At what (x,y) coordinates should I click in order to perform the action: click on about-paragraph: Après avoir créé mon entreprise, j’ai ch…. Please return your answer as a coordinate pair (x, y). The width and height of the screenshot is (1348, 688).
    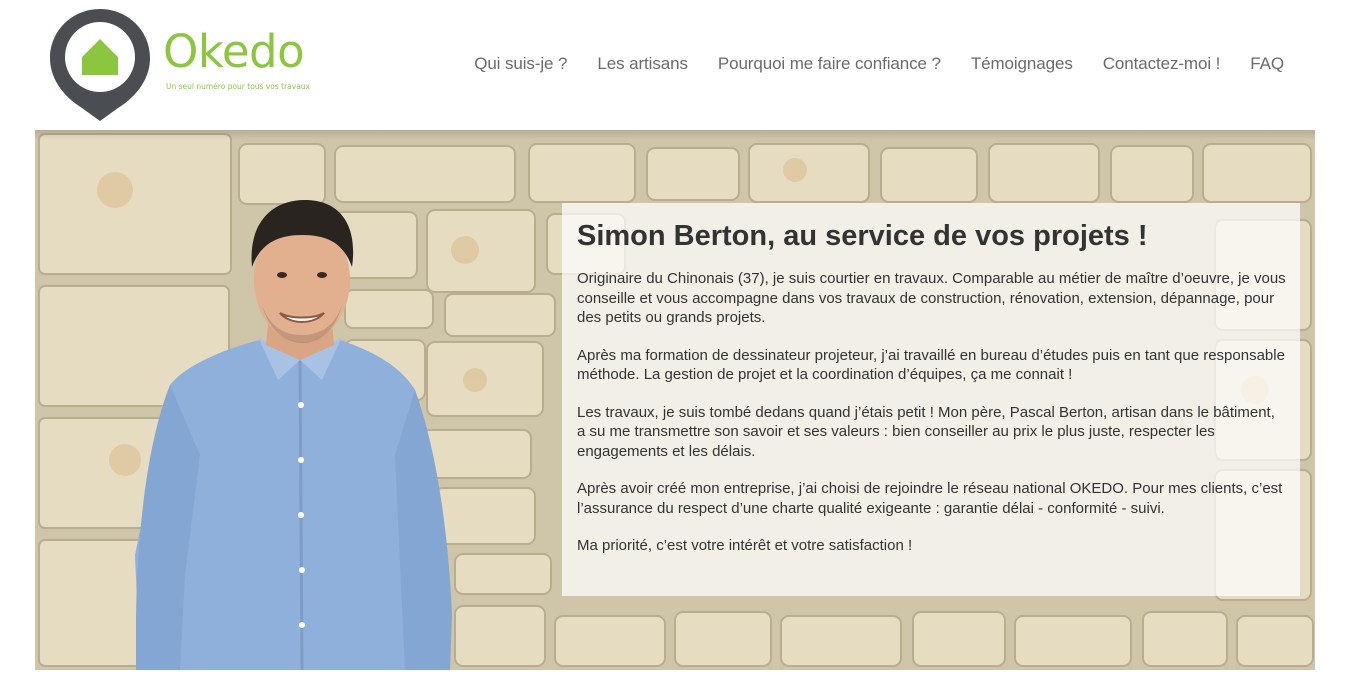
    Looking at the image, I should click on (930, 498).